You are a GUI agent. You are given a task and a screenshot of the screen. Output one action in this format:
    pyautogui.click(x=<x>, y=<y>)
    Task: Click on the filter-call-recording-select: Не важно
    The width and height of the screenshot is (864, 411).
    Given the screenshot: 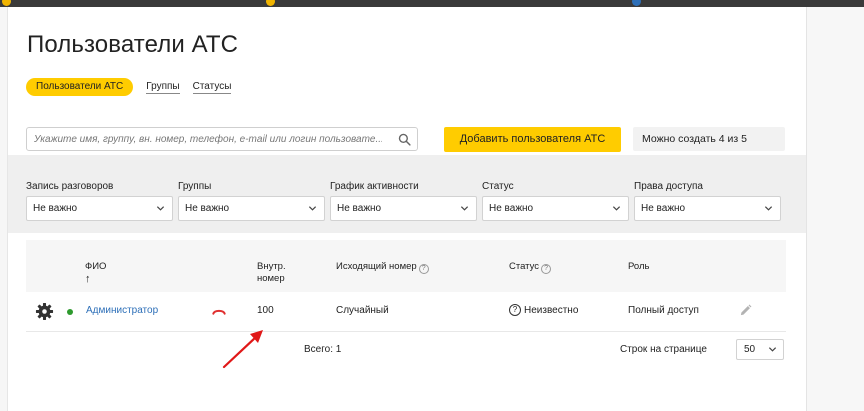 What is the action you would take?
    pyautogui.click(x=99, y=208)
    